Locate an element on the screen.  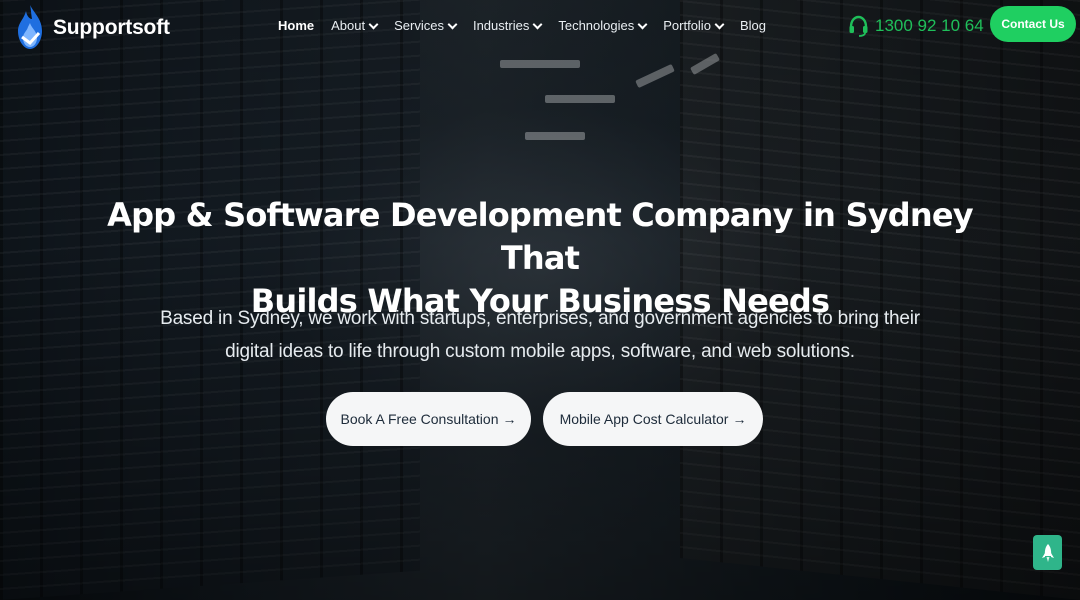
rocket-icon is located at coordinates (1047, 552).